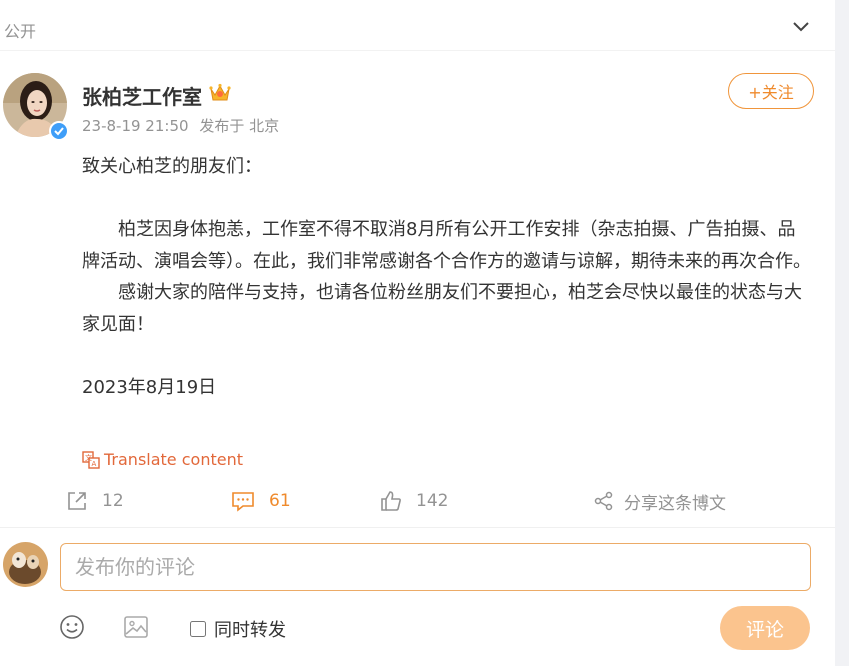 The width and height of the screenshot is (849, 666). What do you see at coordinates (417, 527) in the screenshot?
I see `divider` at bounding box center [417, 527].